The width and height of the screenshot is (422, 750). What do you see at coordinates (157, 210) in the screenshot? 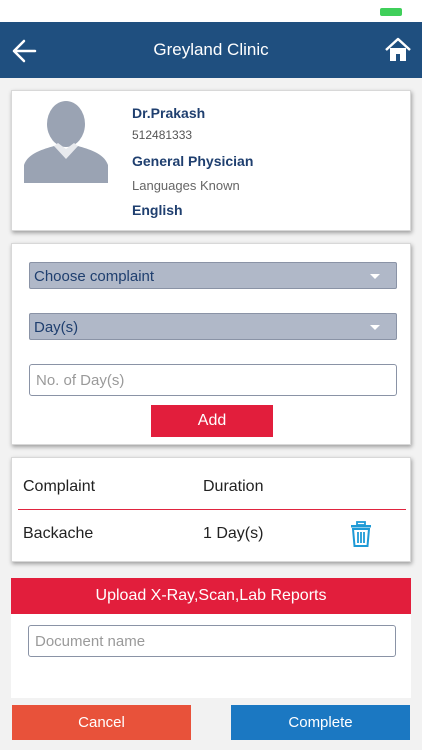
I see `languages-value: English` at bounding box center [157, 210].